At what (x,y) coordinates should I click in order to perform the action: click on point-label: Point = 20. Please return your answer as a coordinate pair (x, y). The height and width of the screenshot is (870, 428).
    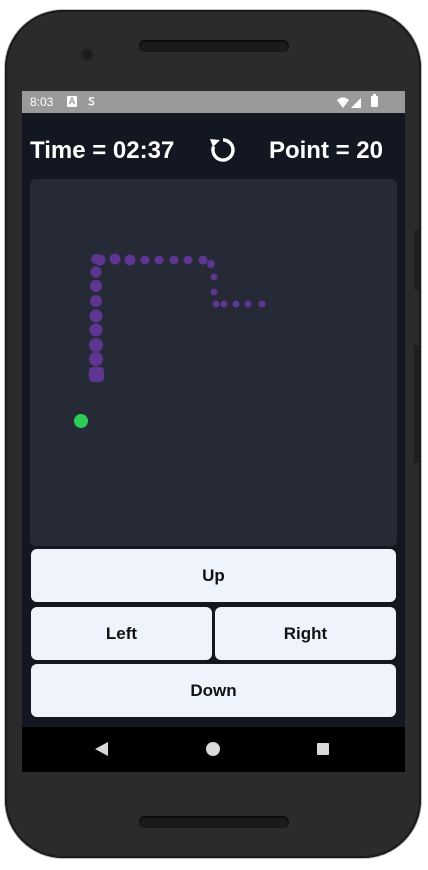
    Looking at the image, I should click on (325, 150).